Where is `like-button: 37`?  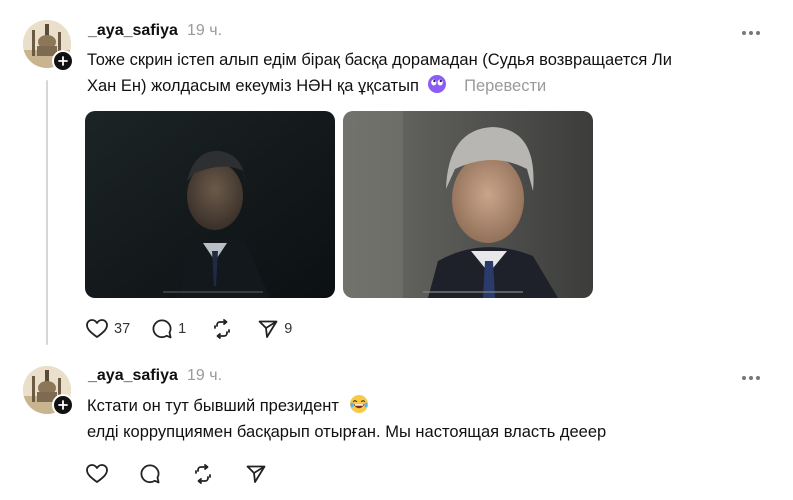 like-button: 37 is located at coordinates (108, 329).